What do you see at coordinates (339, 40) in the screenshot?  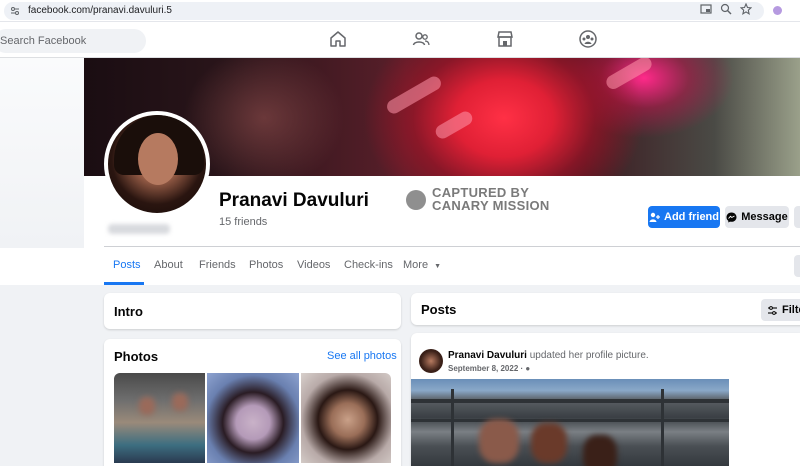 I see `home-icon` at bounding box center [339, 40].